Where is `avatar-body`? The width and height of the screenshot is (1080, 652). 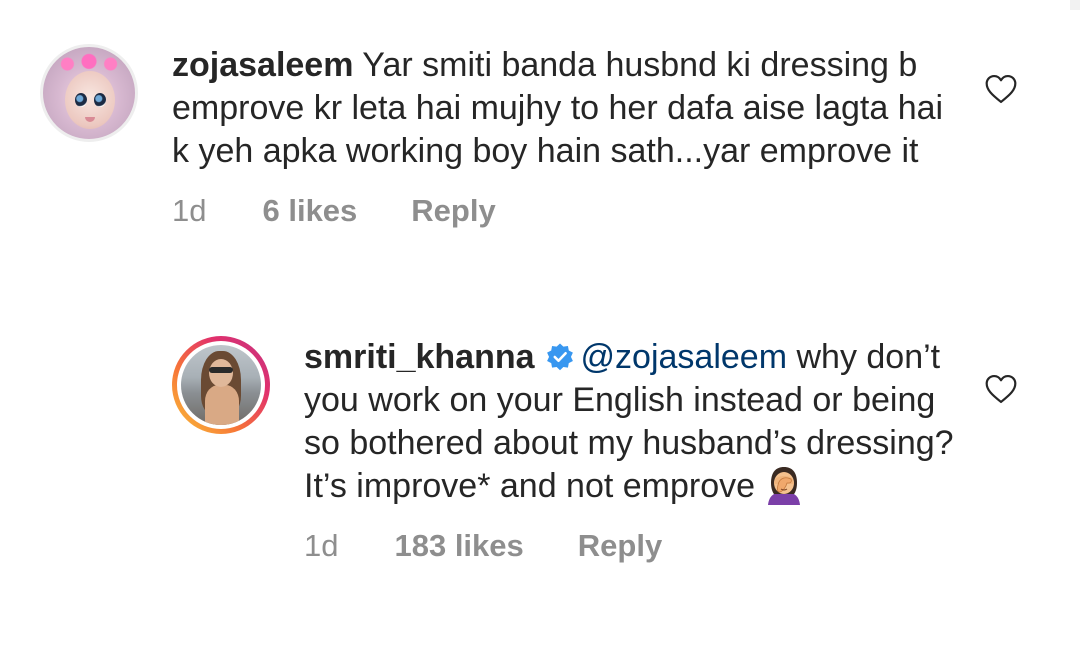
avatar-body is located at coordinates (222, 405).